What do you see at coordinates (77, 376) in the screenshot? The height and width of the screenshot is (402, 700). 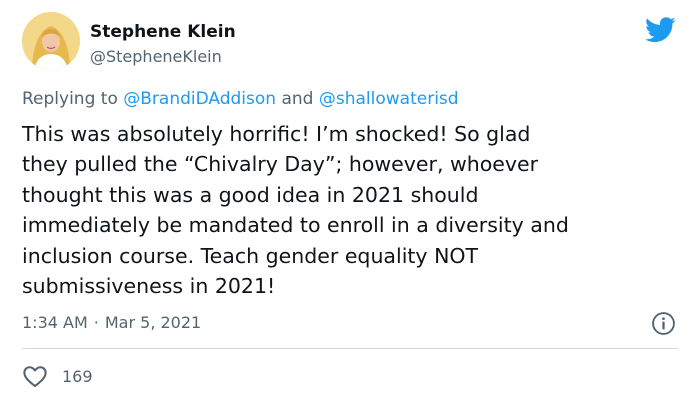 I see `like-count: 169` at bounding box center [77, 376].